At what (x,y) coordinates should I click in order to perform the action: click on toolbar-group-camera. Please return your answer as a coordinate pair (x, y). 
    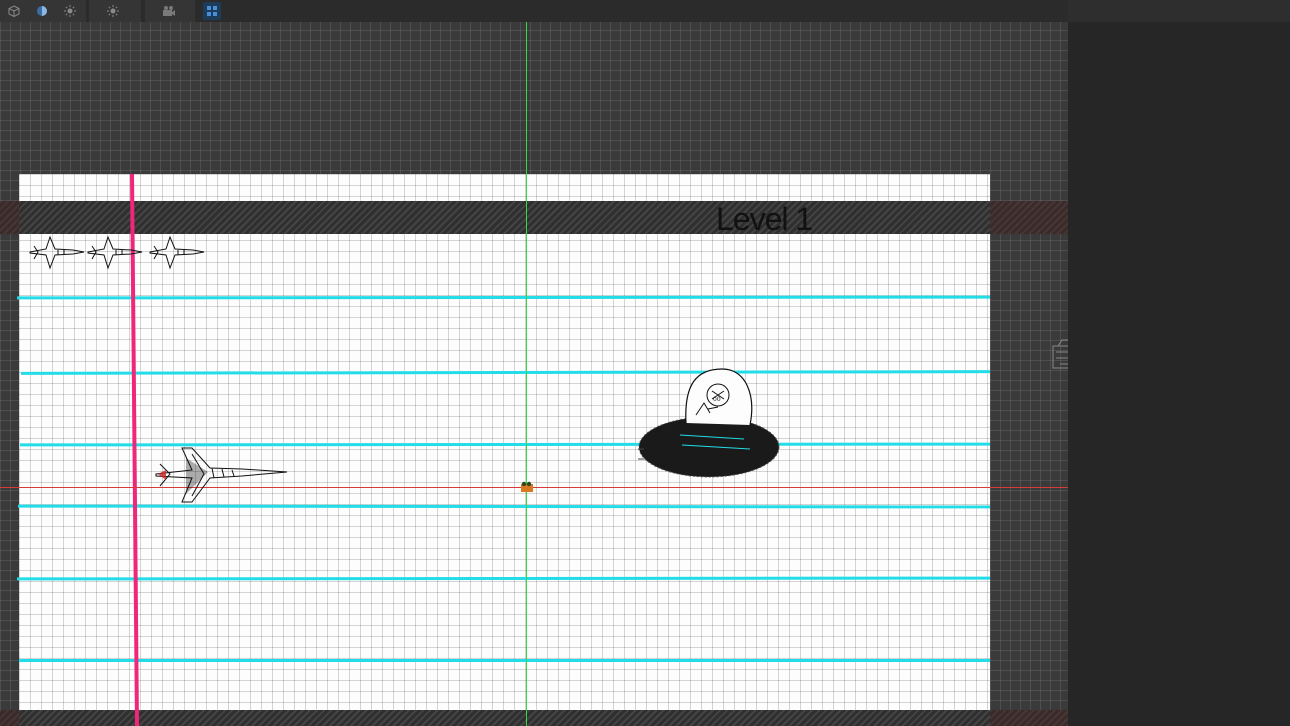
    Looking at the image, I should click on (170, 11).